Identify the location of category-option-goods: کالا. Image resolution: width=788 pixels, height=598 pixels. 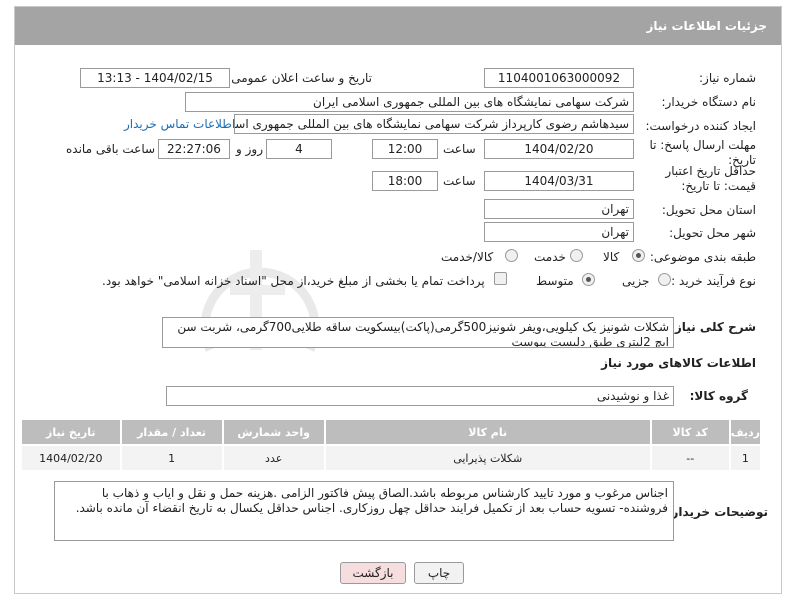
(611, 257).